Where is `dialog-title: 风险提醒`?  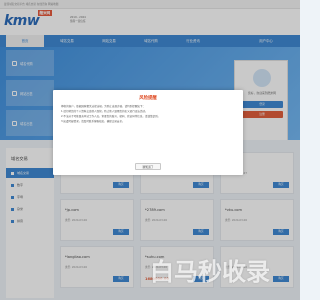
dialog-title: 风险提醒 is located at coordinates (148, 98).